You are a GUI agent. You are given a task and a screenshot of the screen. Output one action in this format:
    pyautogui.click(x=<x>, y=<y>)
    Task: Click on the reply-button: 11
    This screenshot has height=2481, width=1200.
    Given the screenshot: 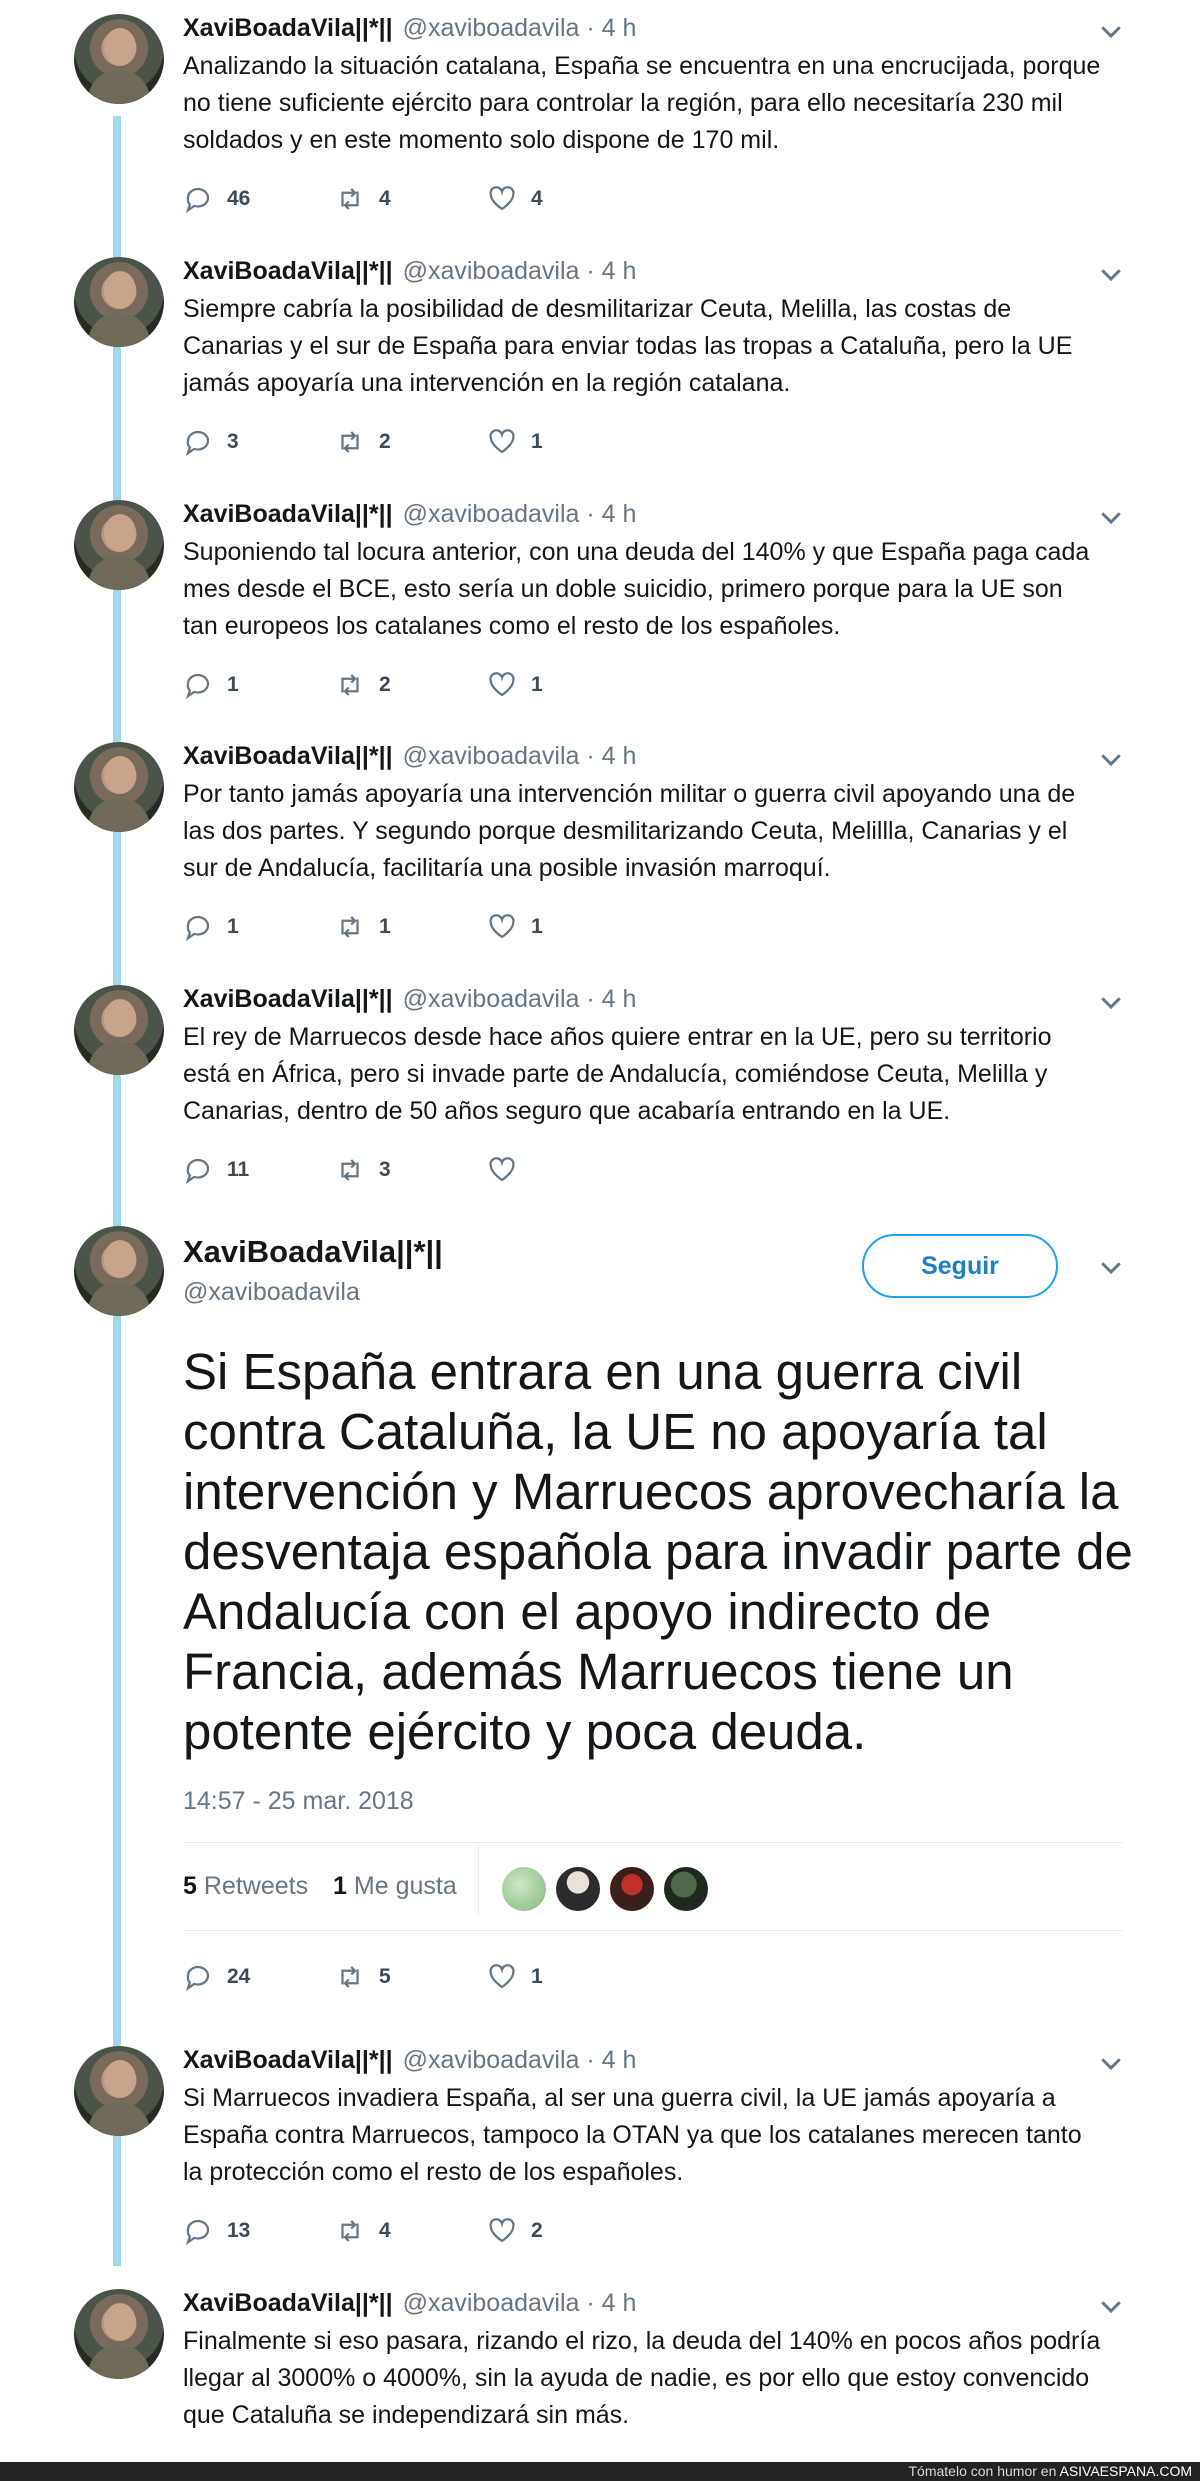 What is the action you would take?
    pyautogui.click(x=216, y=1170)
    